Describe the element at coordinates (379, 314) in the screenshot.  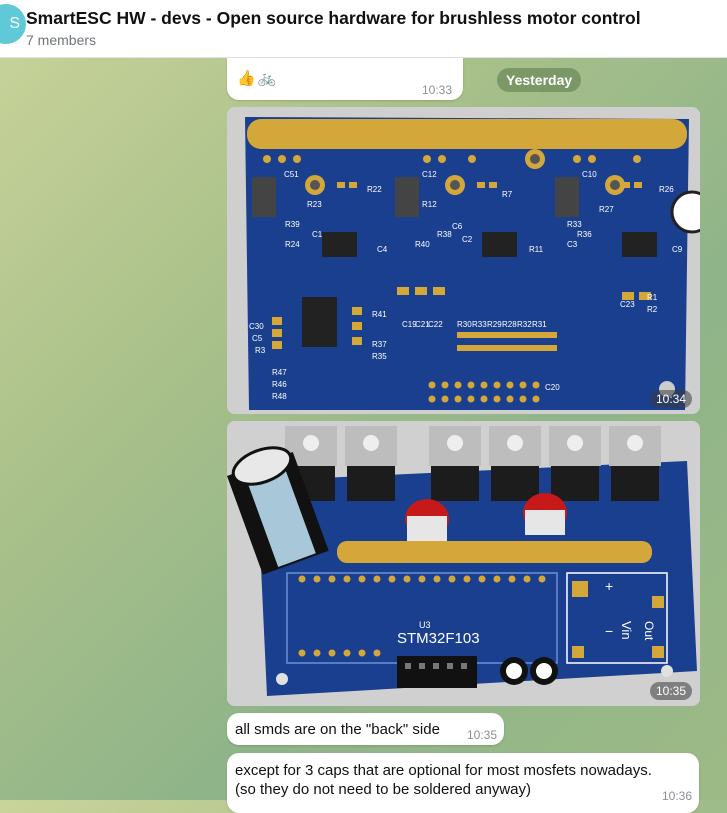
I see `pcb-label: R41` at that location.